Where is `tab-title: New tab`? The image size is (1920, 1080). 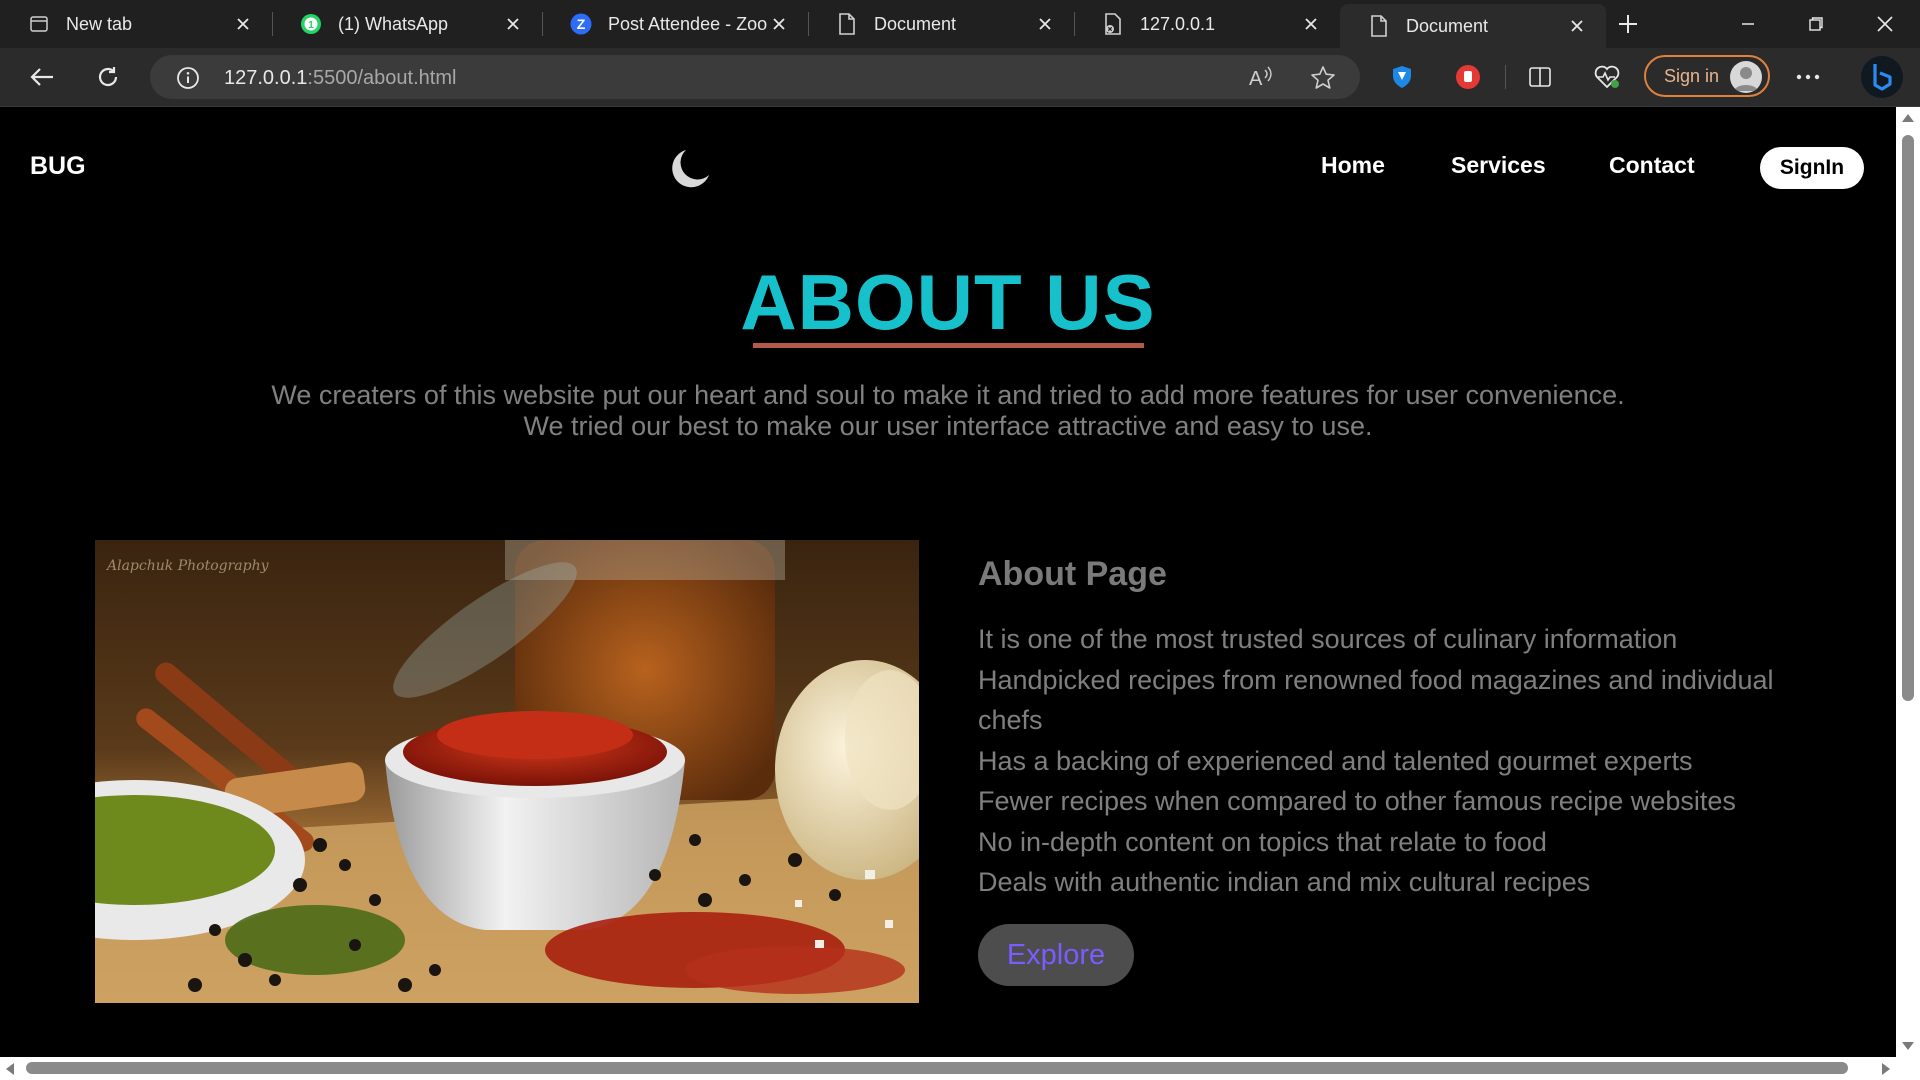
tab-title: New tab is located at coordinates (99, 23).